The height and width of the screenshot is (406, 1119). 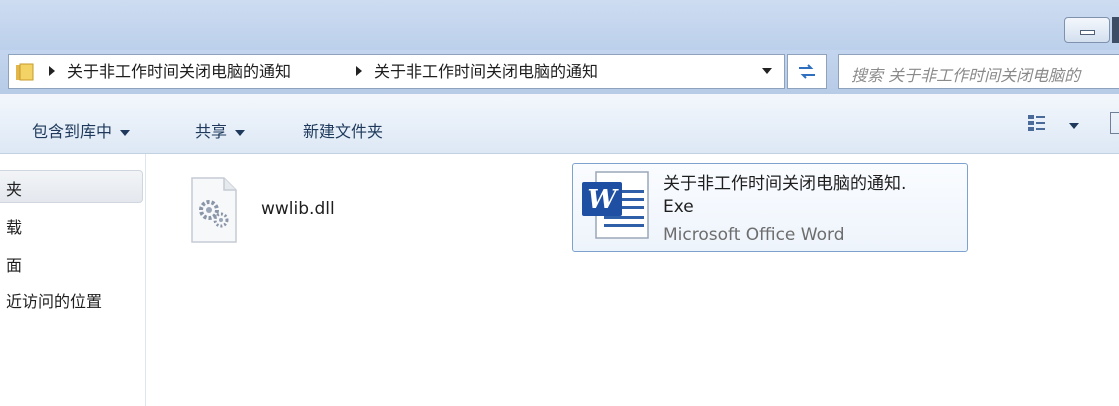 I want to click on command-toolbar: 包含到库中 共享 新建文件夹, so click(x=559, y=124).